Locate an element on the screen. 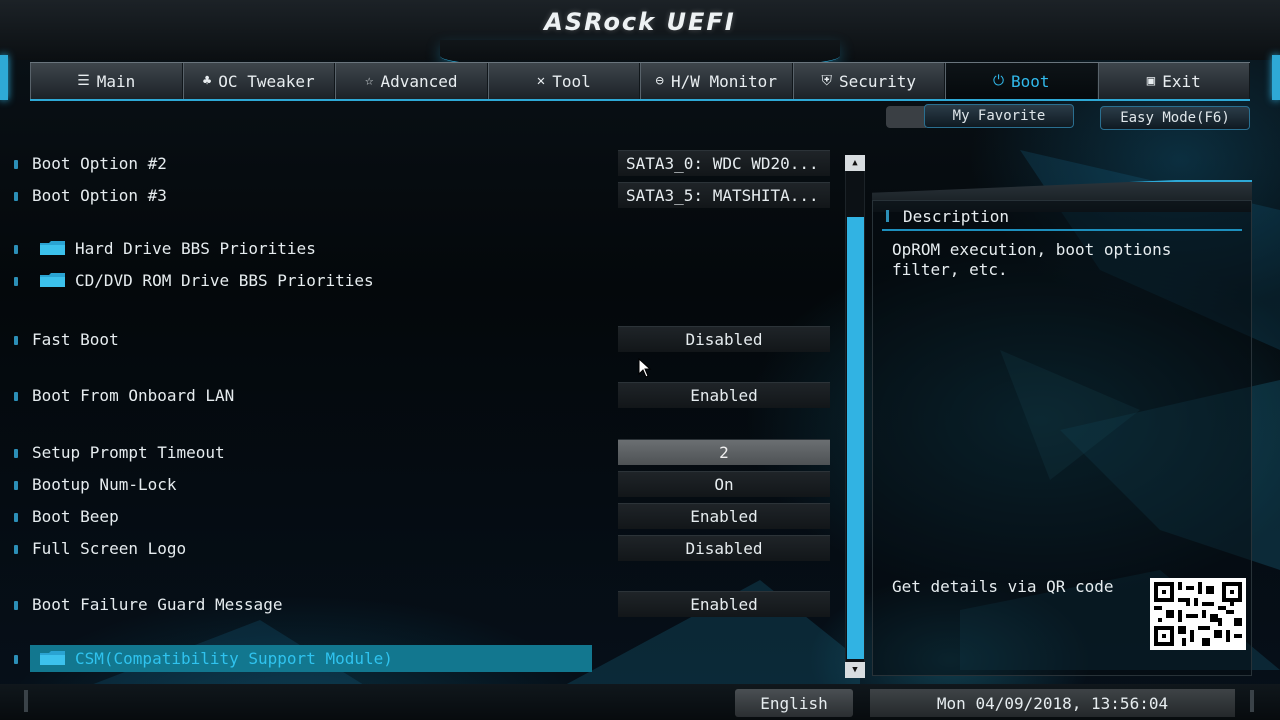 This screenshot has width=1280, height=720. setting-fast-boot: Fast Boot Disabled is located at coordinates (420, 339).